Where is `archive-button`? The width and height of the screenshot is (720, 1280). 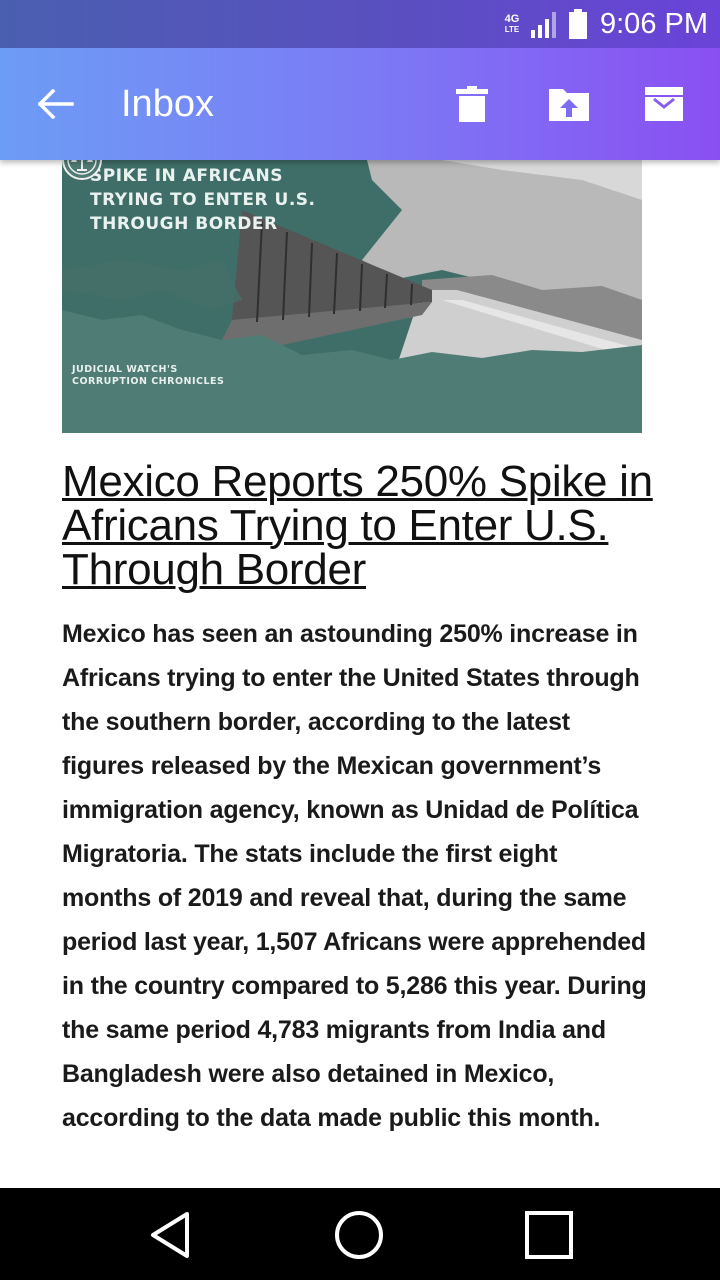 archive-button is located at coordinates (664, 104).